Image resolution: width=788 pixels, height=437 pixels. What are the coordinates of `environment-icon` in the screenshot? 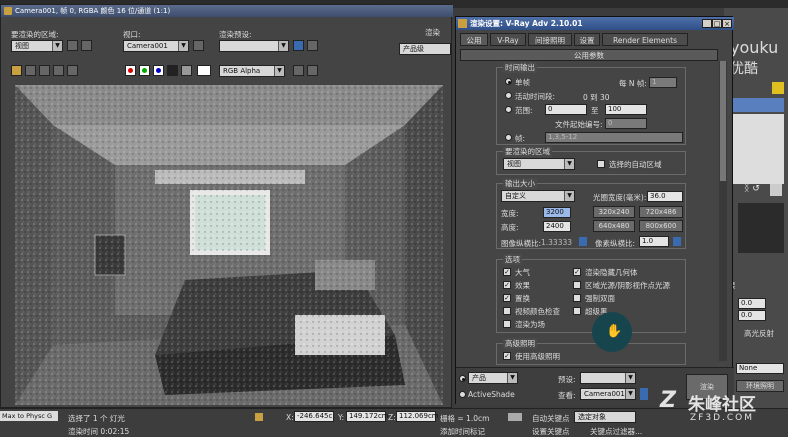 It's located at (312, 45).